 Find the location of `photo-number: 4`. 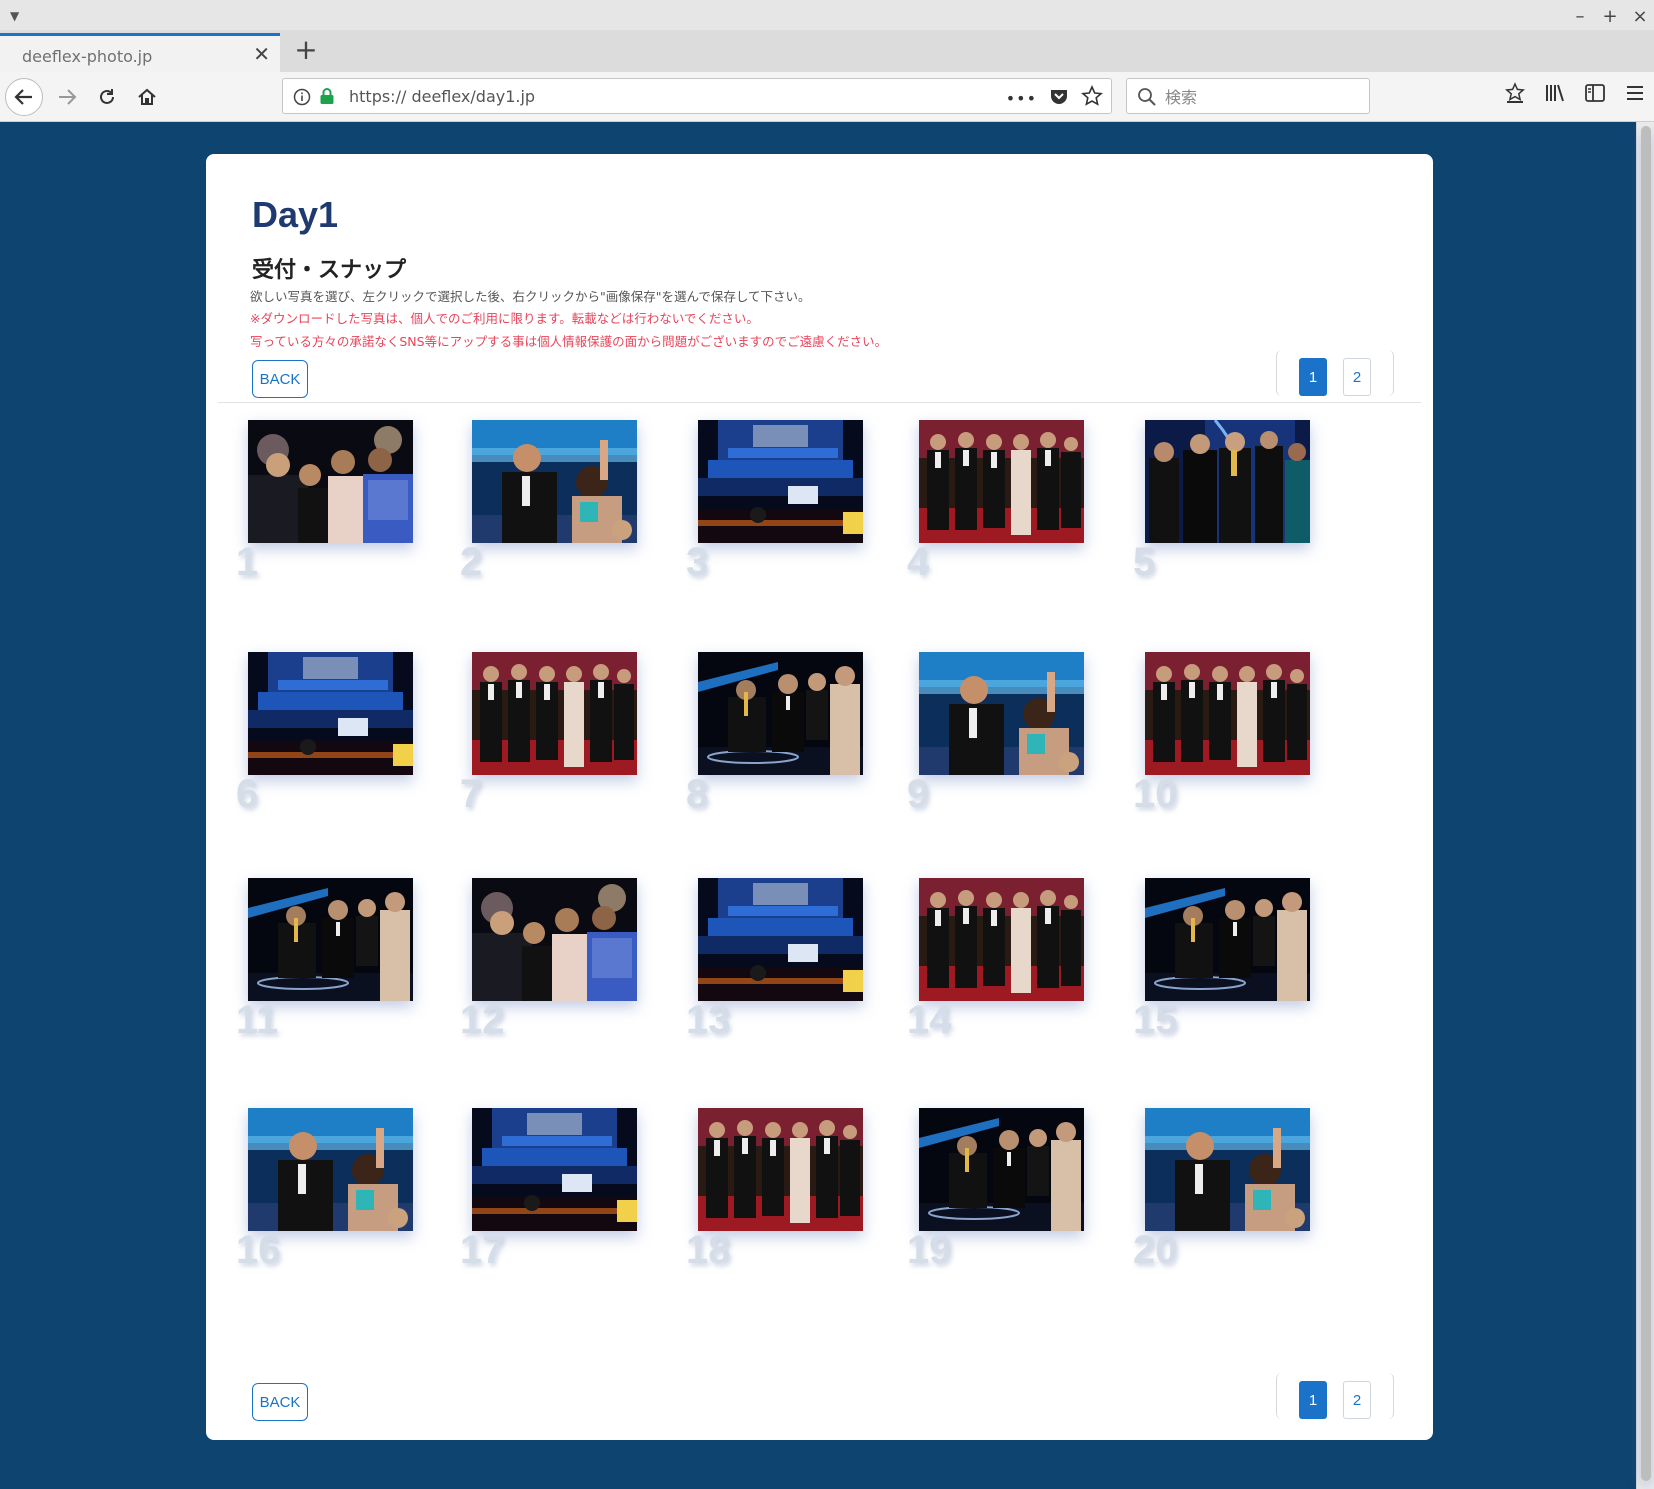

photo-number: 4 is located at coordinates (918, 562).